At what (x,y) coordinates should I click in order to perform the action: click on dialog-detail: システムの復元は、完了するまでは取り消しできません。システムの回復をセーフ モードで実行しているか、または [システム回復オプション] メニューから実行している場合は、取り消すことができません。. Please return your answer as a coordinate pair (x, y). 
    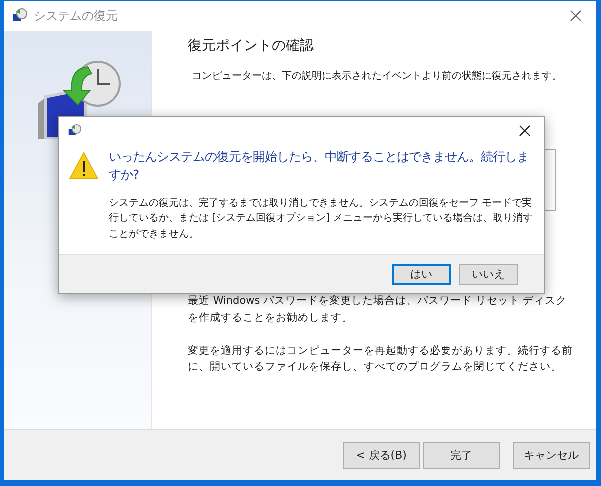
    Looking at the image, I should click on (321, 219).